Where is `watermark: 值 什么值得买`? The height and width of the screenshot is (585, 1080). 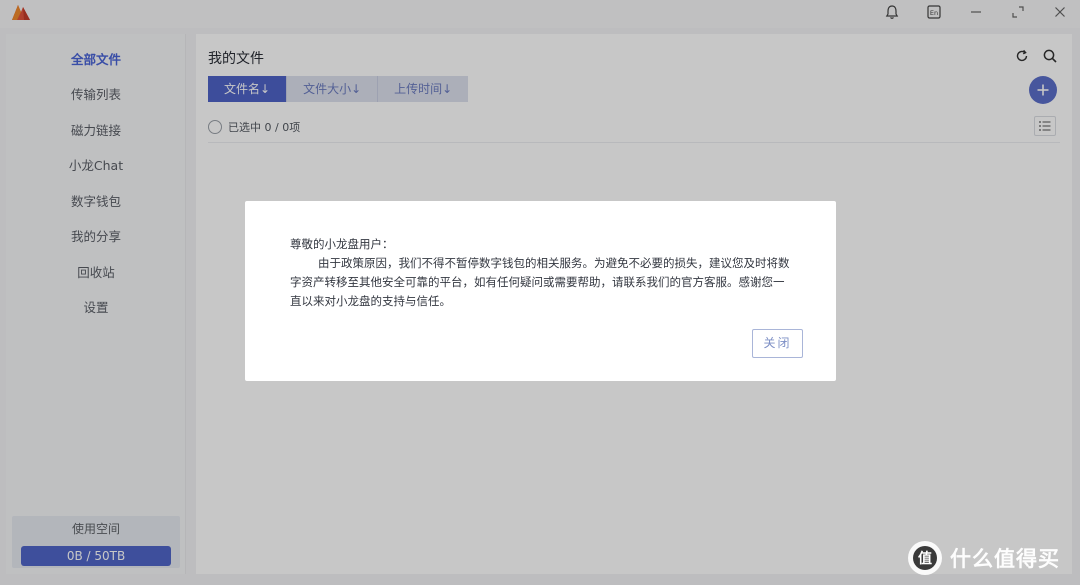 watermark: 值 什么值得买 is located at coordinates (984, 558).